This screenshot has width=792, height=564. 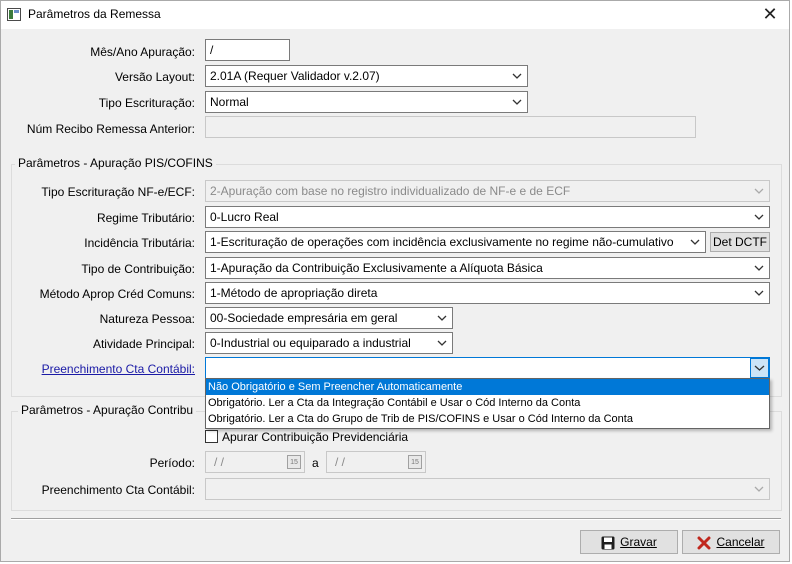 What do you see at coordinates (487, 293) in the screenshot?
I see `metodo-select: 1-Método de apropriação direta` at bounding box center [487, 293].